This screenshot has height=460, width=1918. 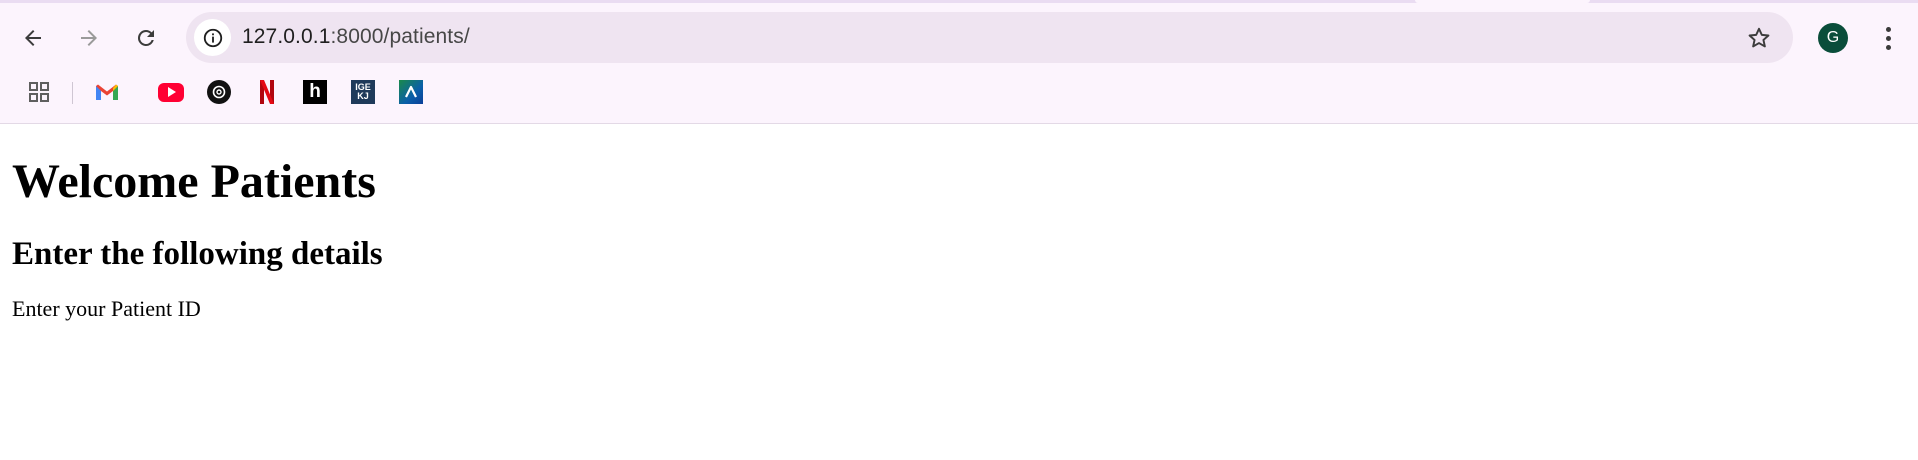 I want to click on bookmark-netflix, so click(x=267, y=92).